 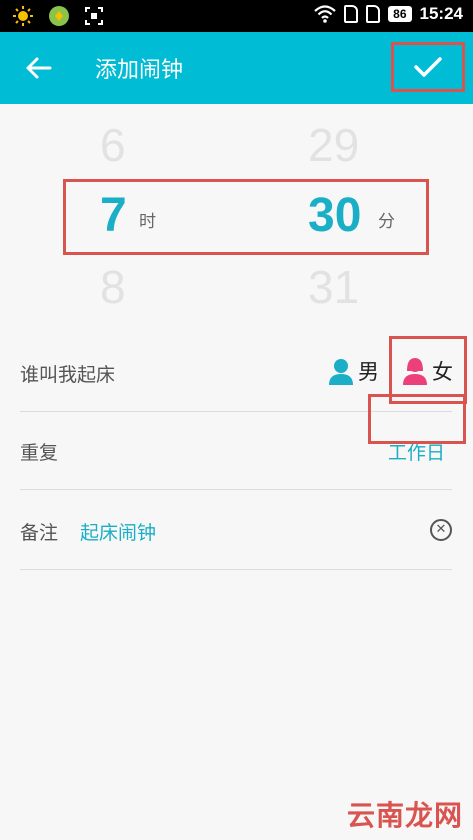 I want to click on clock: 15:24, so click(x=441, y=13).